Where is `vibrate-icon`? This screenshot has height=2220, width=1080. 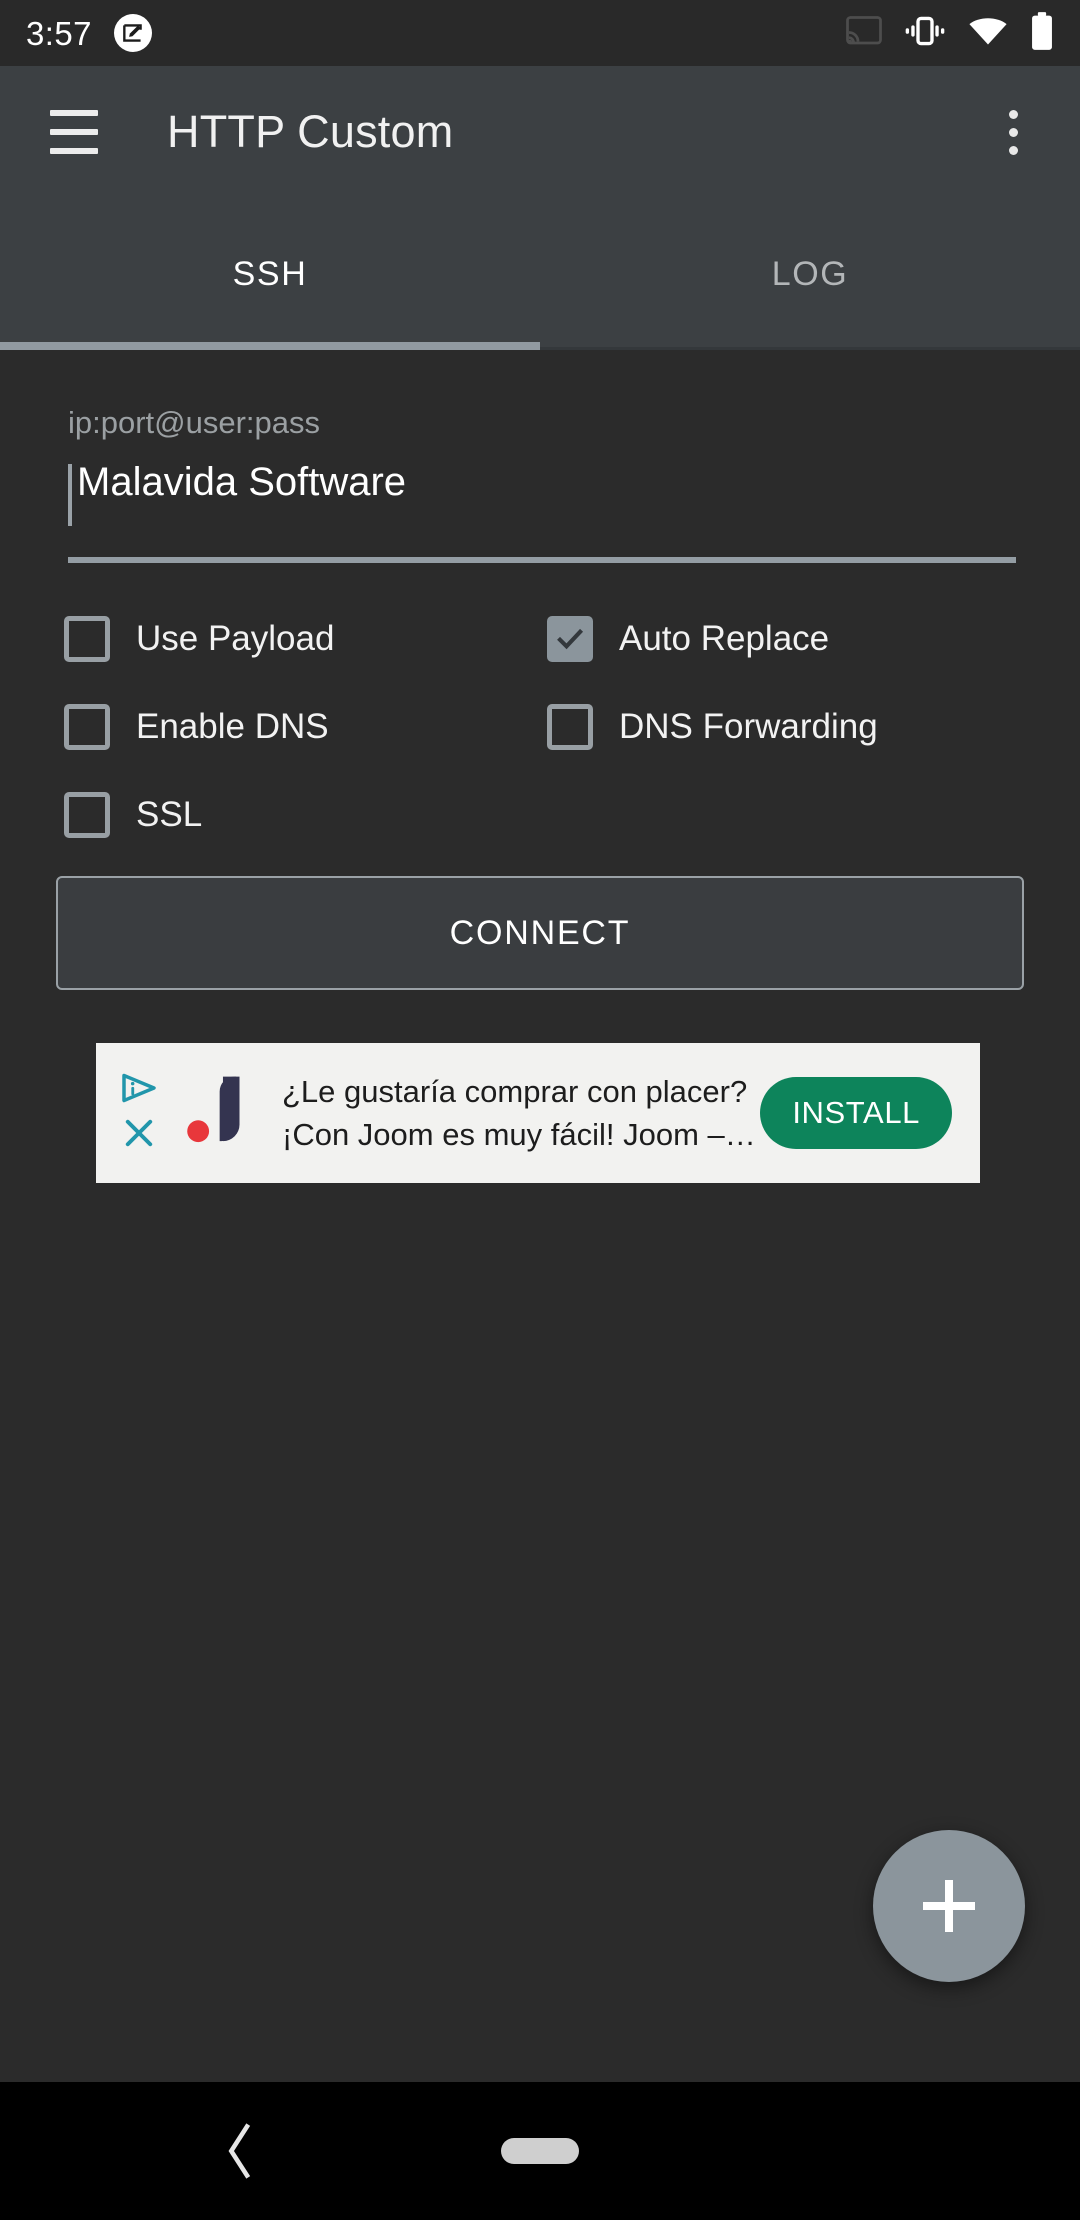
vibrate-icon is located at coordinates (925, 33).